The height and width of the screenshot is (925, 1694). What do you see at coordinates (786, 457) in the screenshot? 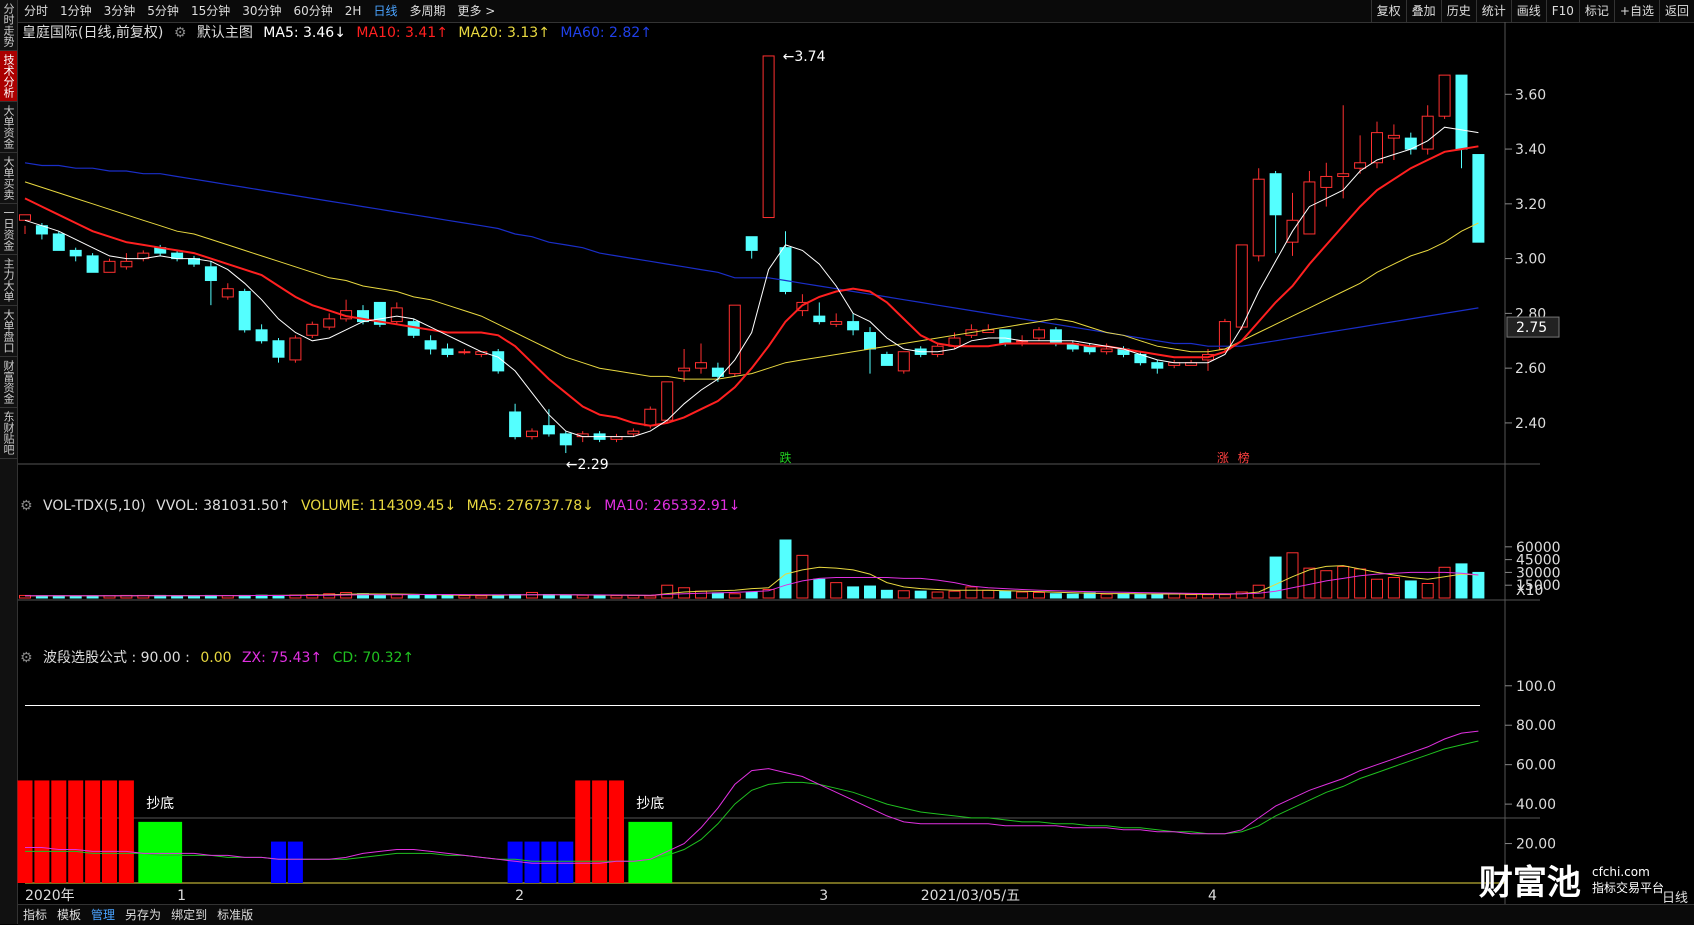
I see `tag-die: 跌` at bounding box center [786, 457].